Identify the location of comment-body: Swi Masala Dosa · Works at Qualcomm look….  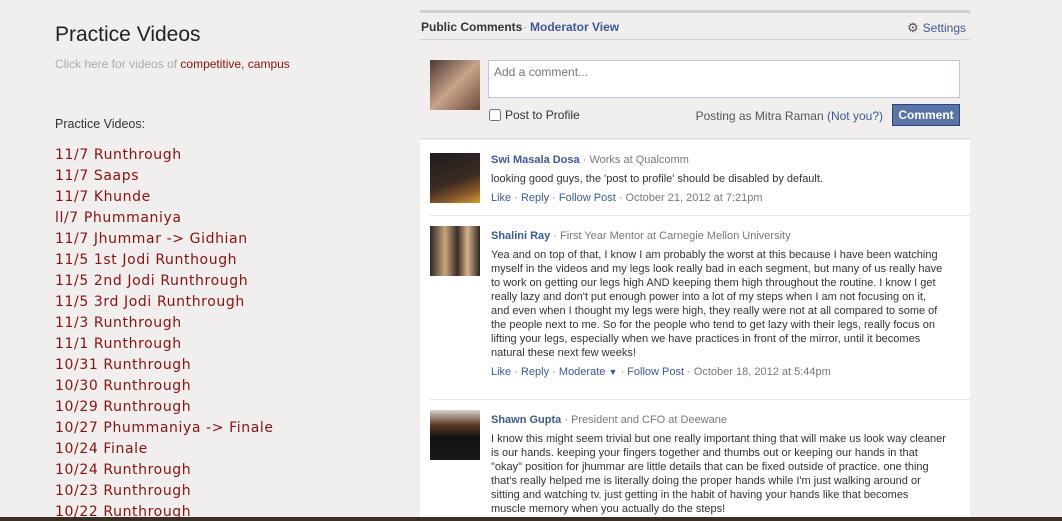
(718, 179).